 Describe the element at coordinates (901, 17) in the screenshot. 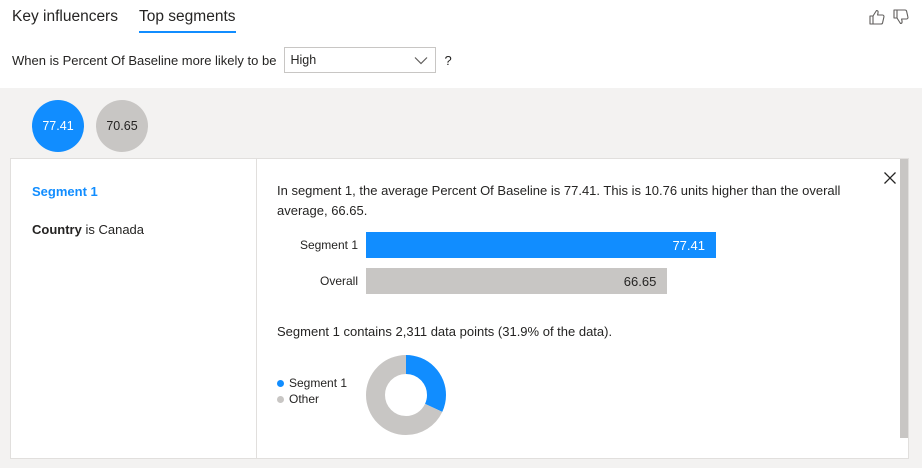

I see `thumbs-down-icon` at that location.